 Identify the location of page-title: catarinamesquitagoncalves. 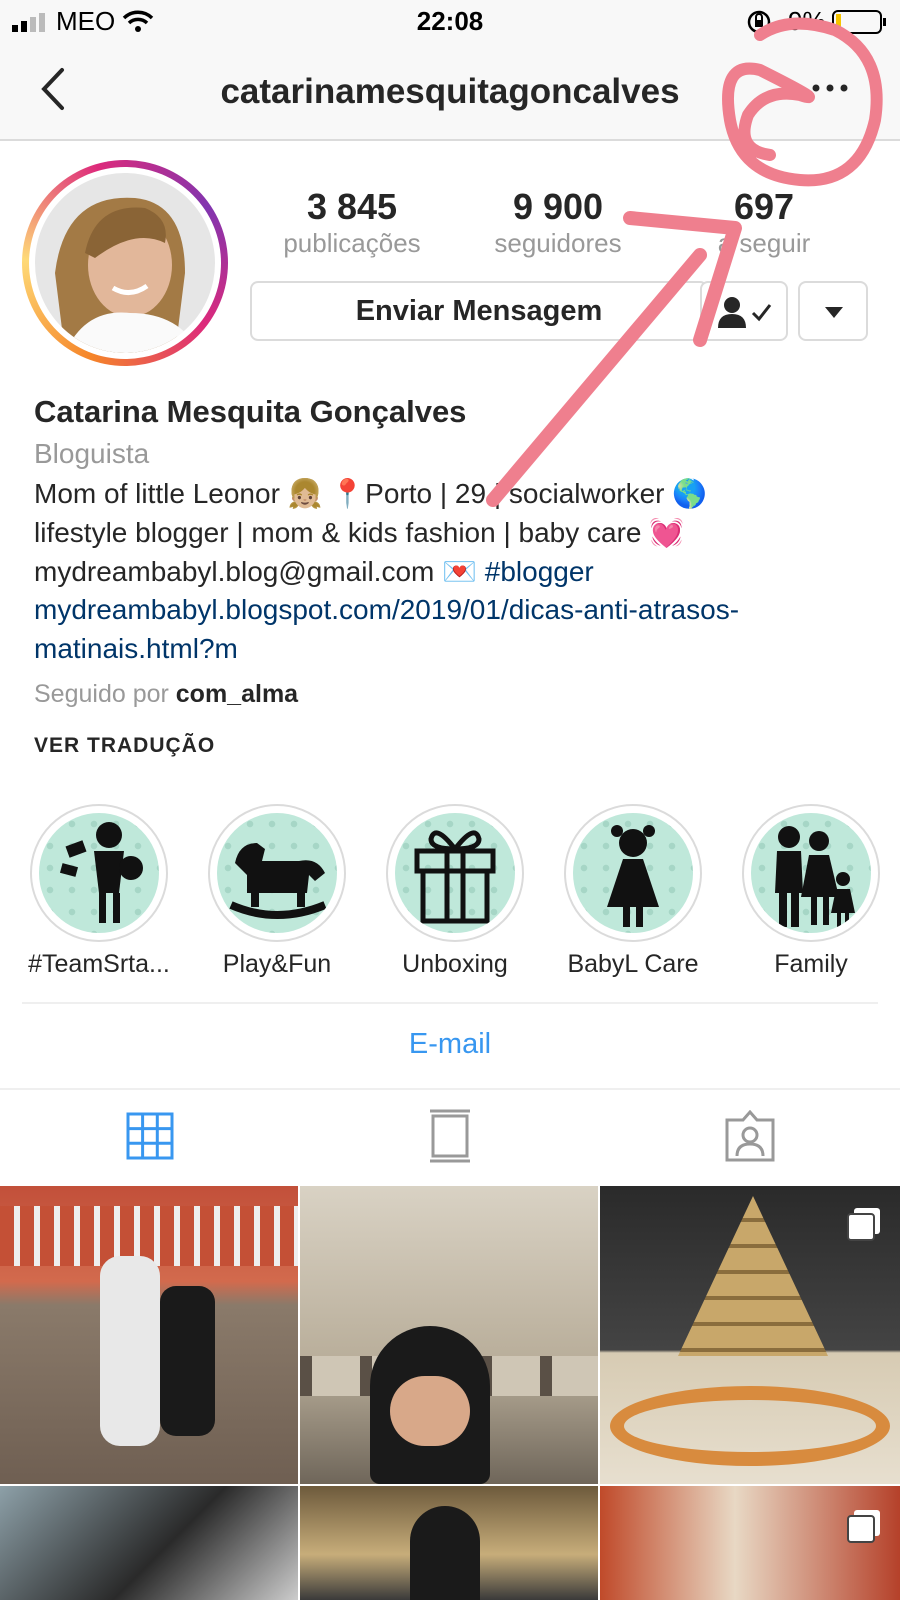
(450, 91).